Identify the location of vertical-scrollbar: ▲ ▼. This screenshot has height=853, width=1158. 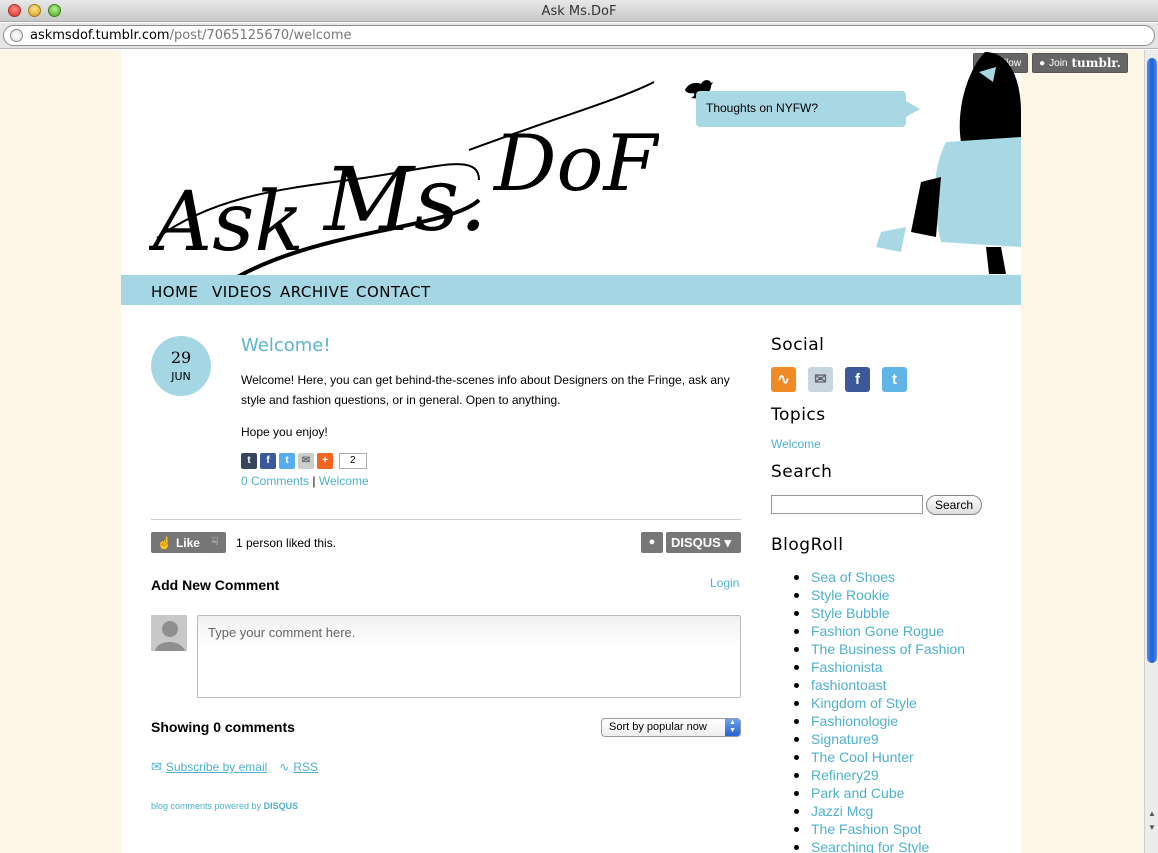
(1151, 451).